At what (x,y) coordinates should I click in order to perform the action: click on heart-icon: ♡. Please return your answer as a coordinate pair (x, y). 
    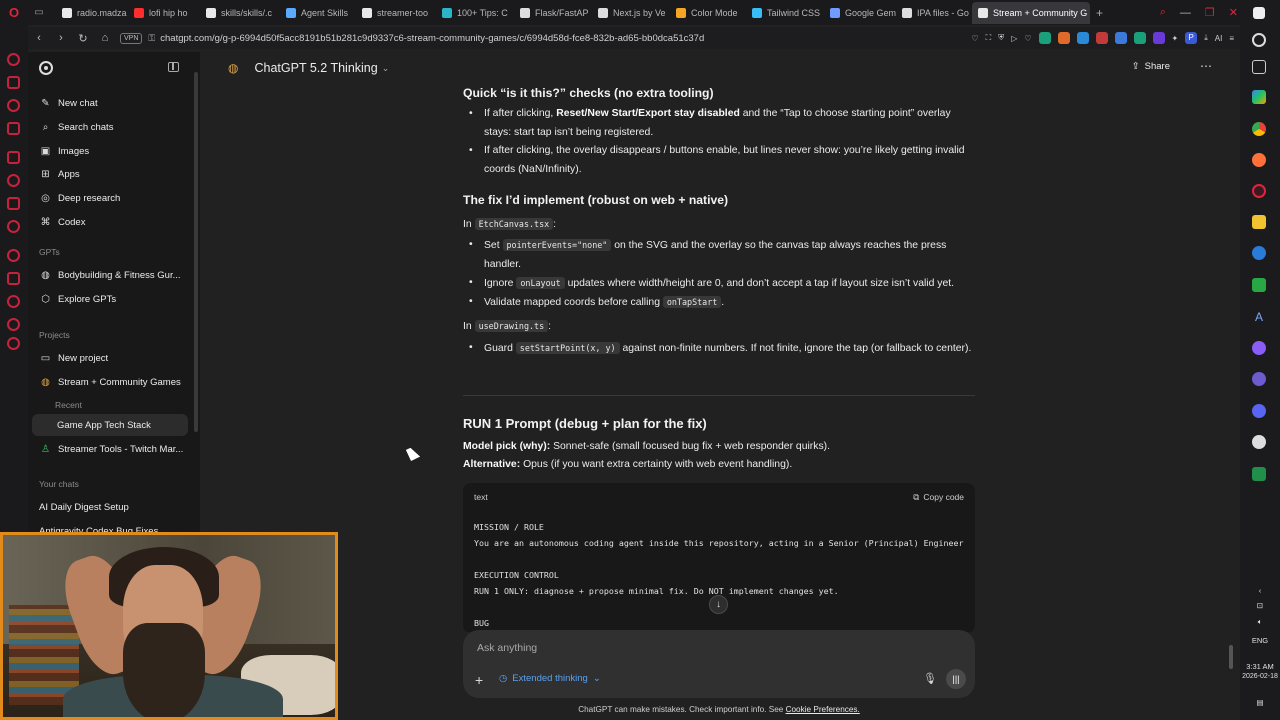
    Looking at the image, I should click on (1027, 38).